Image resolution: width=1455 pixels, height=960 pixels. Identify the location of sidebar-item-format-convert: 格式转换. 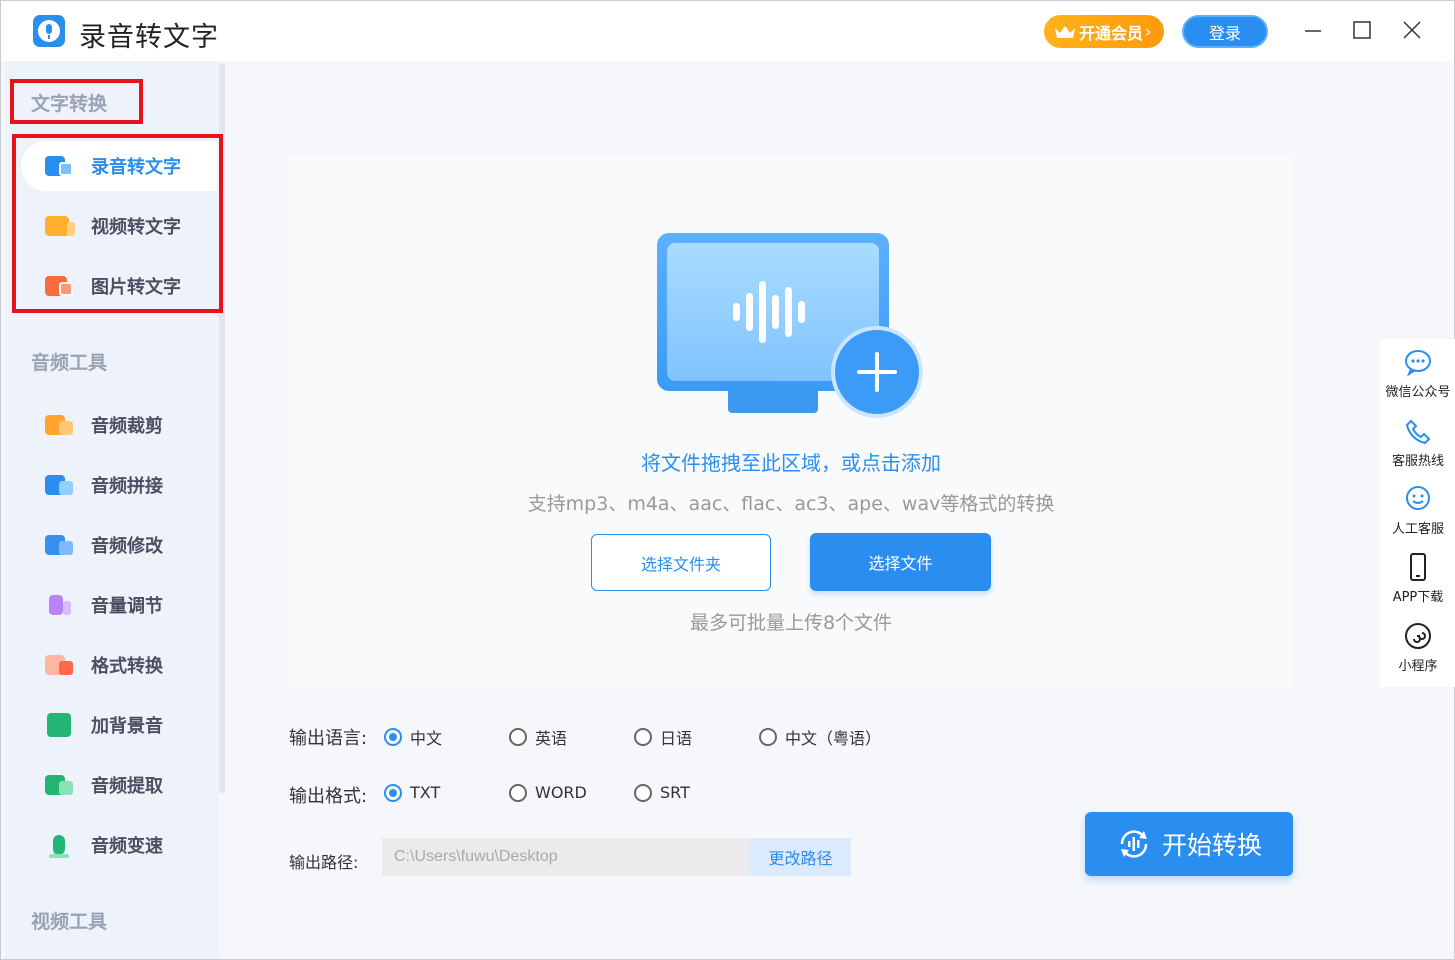
(119, 665).